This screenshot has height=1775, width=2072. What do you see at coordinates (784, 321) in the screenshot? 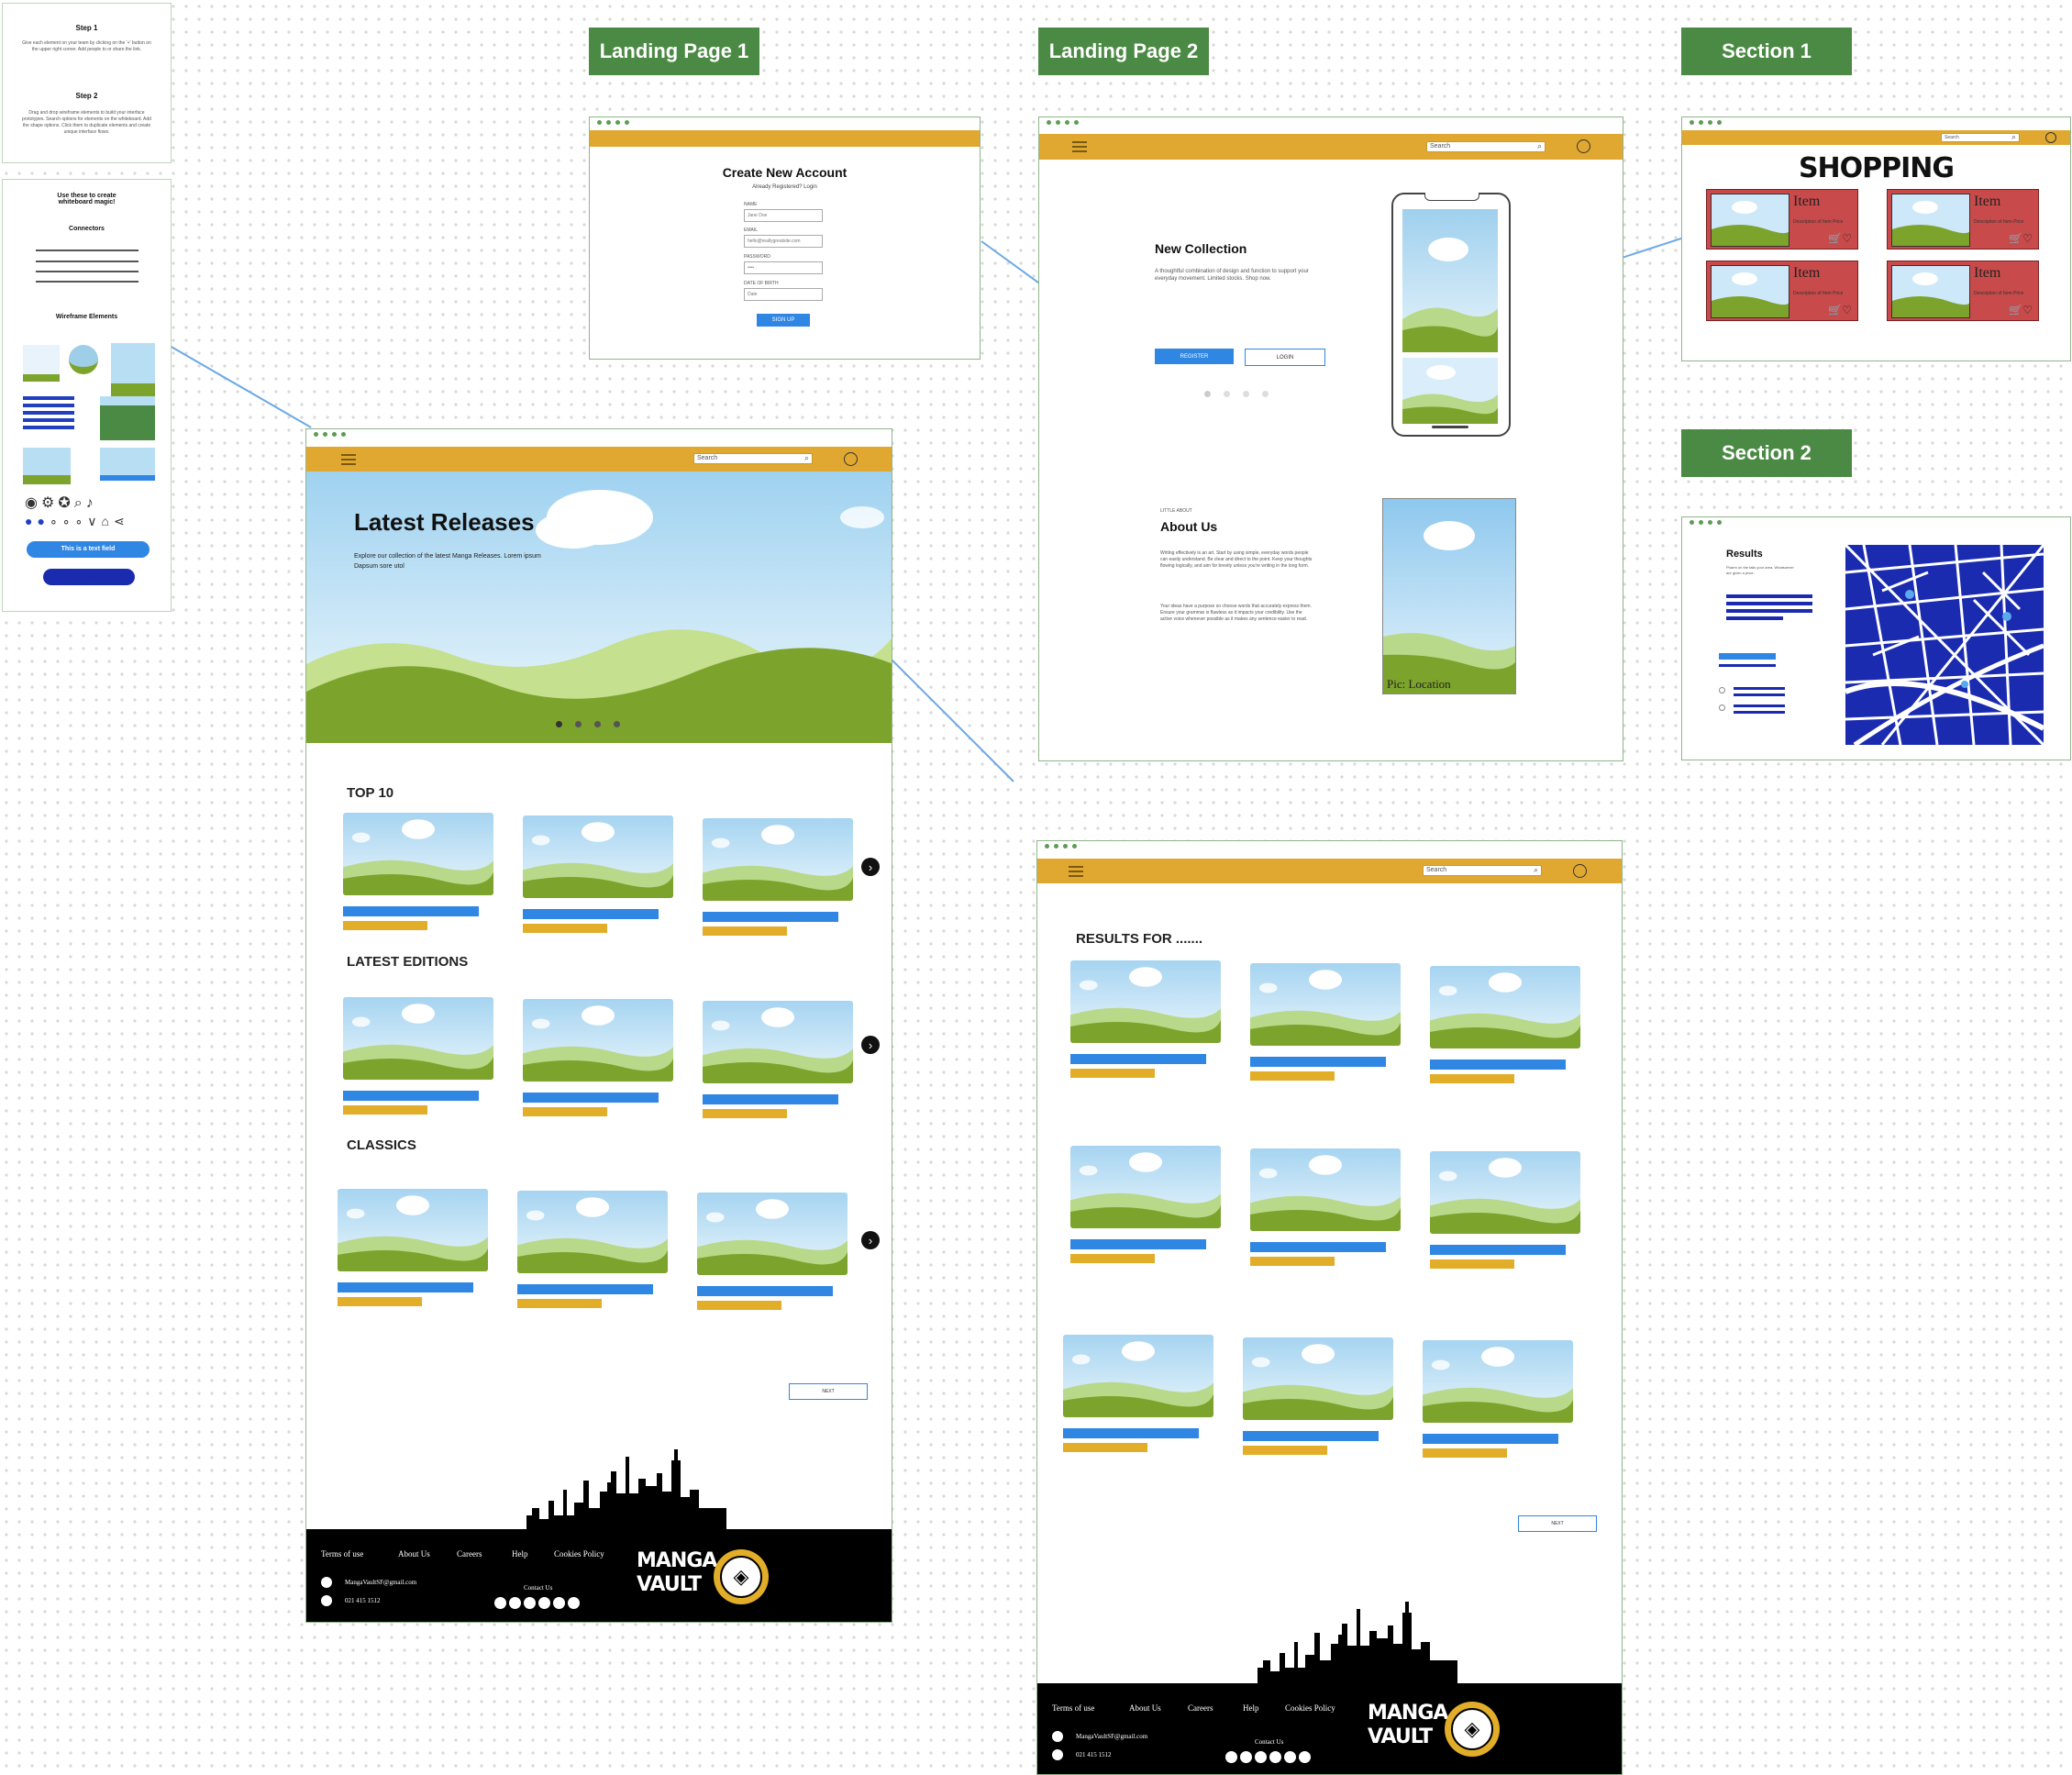
I see `signup-button: SIGN UP` at bounding box center [784, 321].